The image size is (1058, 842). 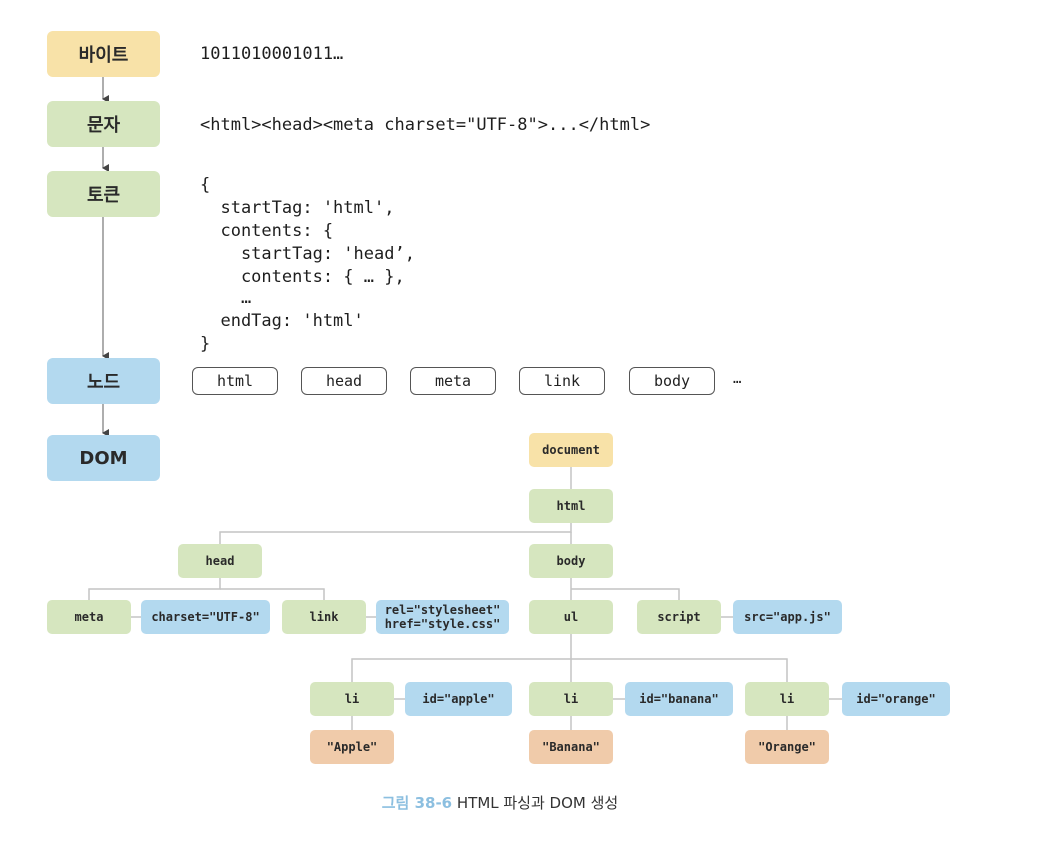 What do you see at coordinates (267, 231) in the screenshot?
I see `token-line: contents: {` at bounding box center [267, 231].